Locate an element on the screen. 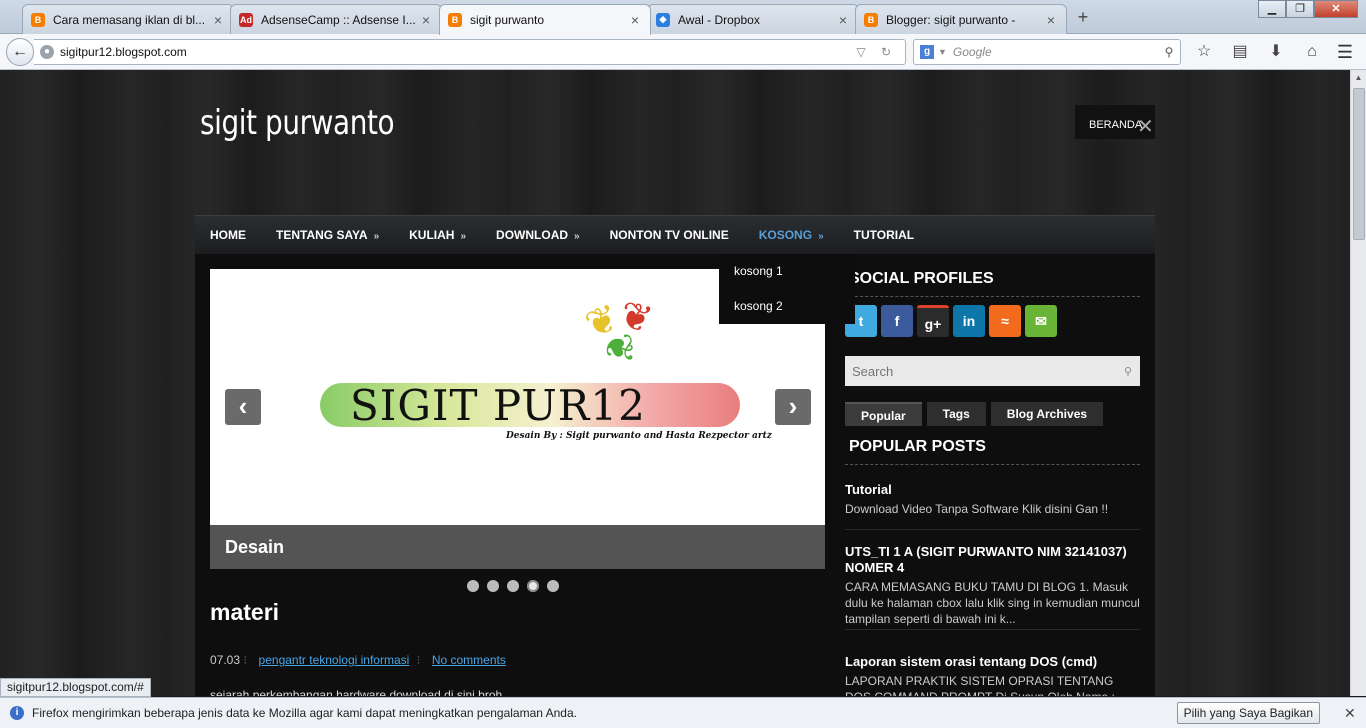 This screenshot has height=728, width=1366. tab-title: Blogger: sigit purwanto - is located at coordinates (951, 19).